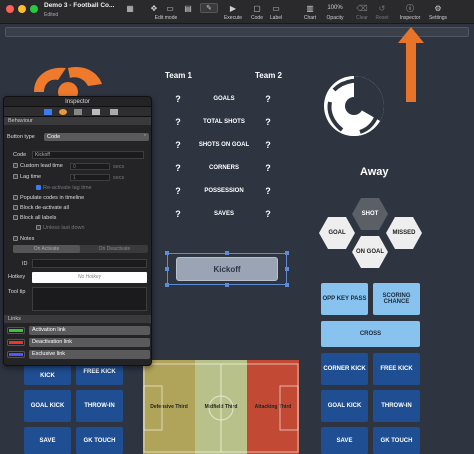 The width and height of the screenshot is (474, 454). What do you see at coordinates (335, 8) in the screenshot?
I see `zoom-value: 100%` at bounding box center [335, 8].